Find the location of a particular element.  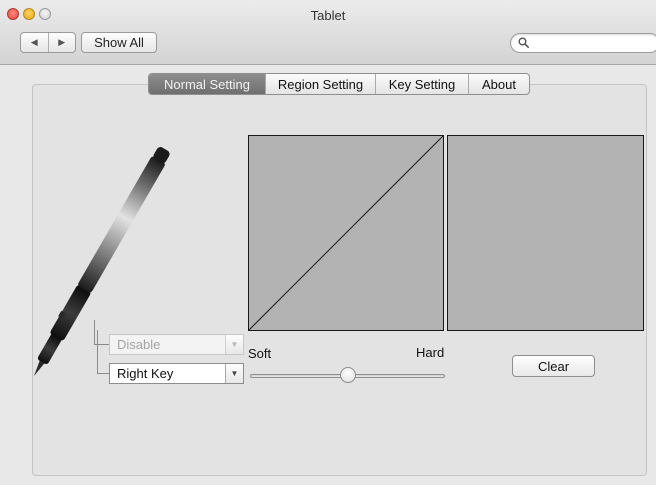

pressure-slider-thumb is located at coordinates (348, 375).